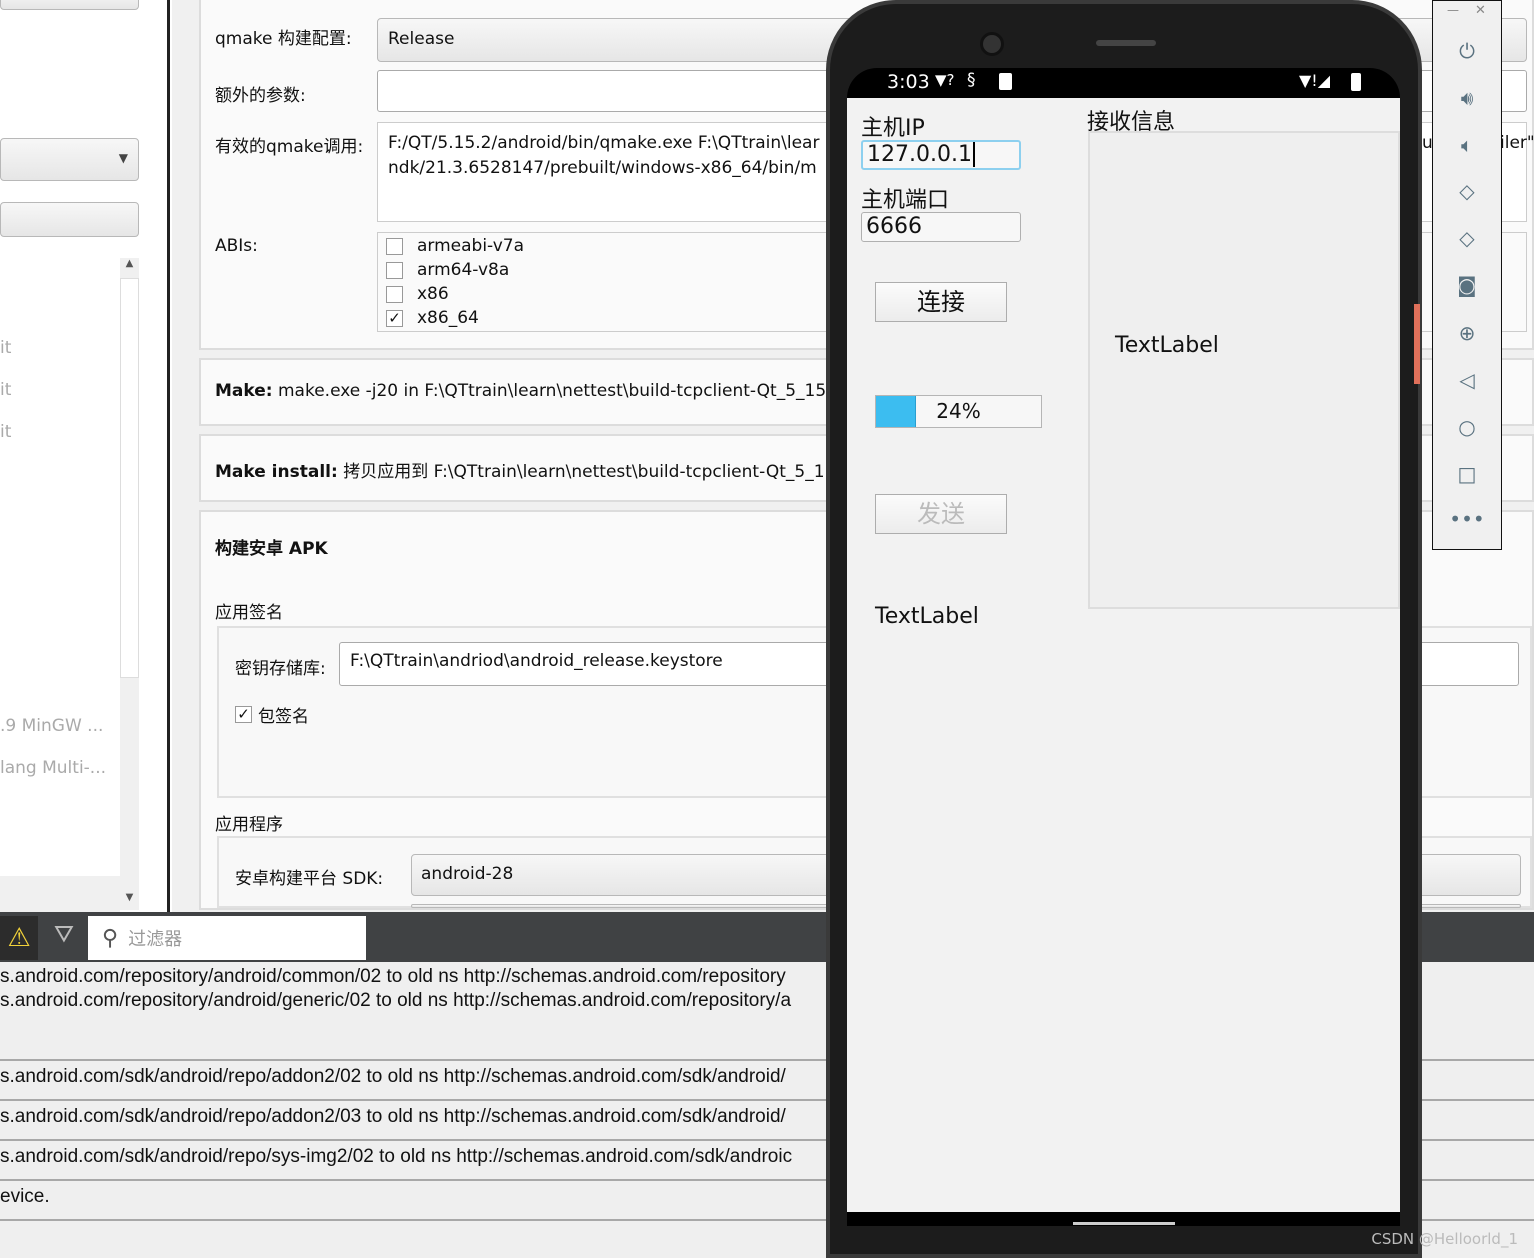 The width and height of the screenshot is (1534, 1258). What do you see at coordinates (941, 514) in the screenshot?
I see `send-button: 发送` at bounding box center [941, 514].